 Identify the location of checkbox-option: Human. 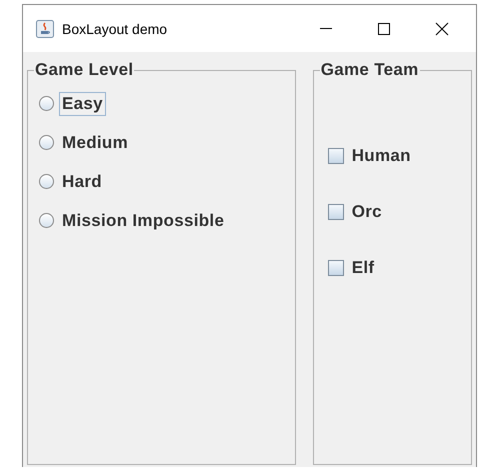
(395, 156).